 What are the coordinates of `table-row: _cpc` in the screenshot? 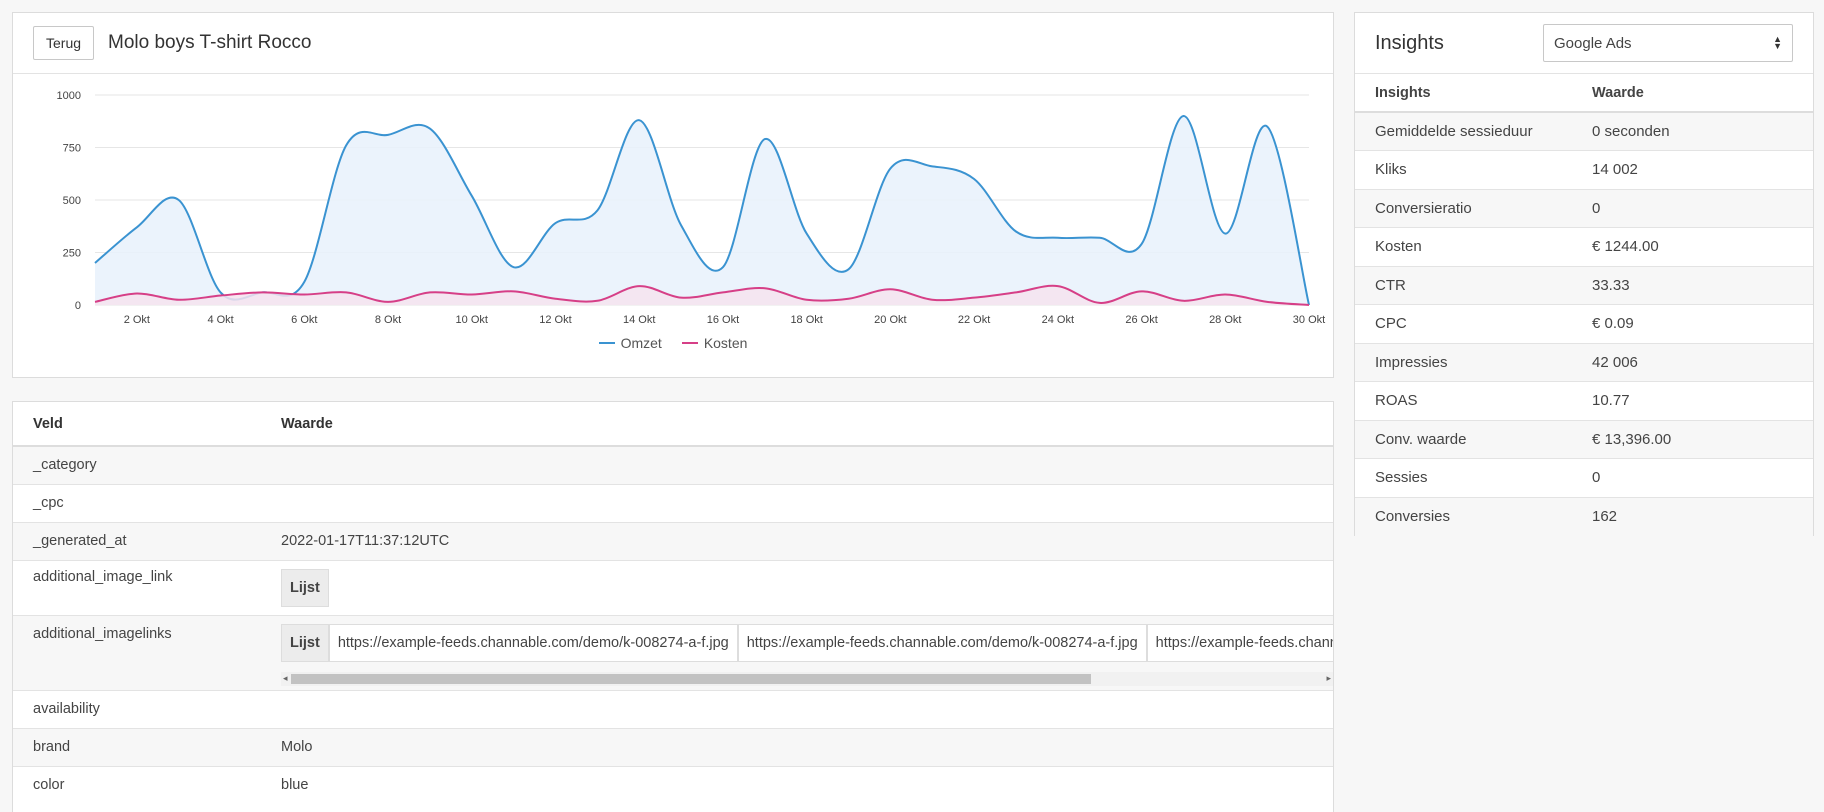 It's located at (673, 502).